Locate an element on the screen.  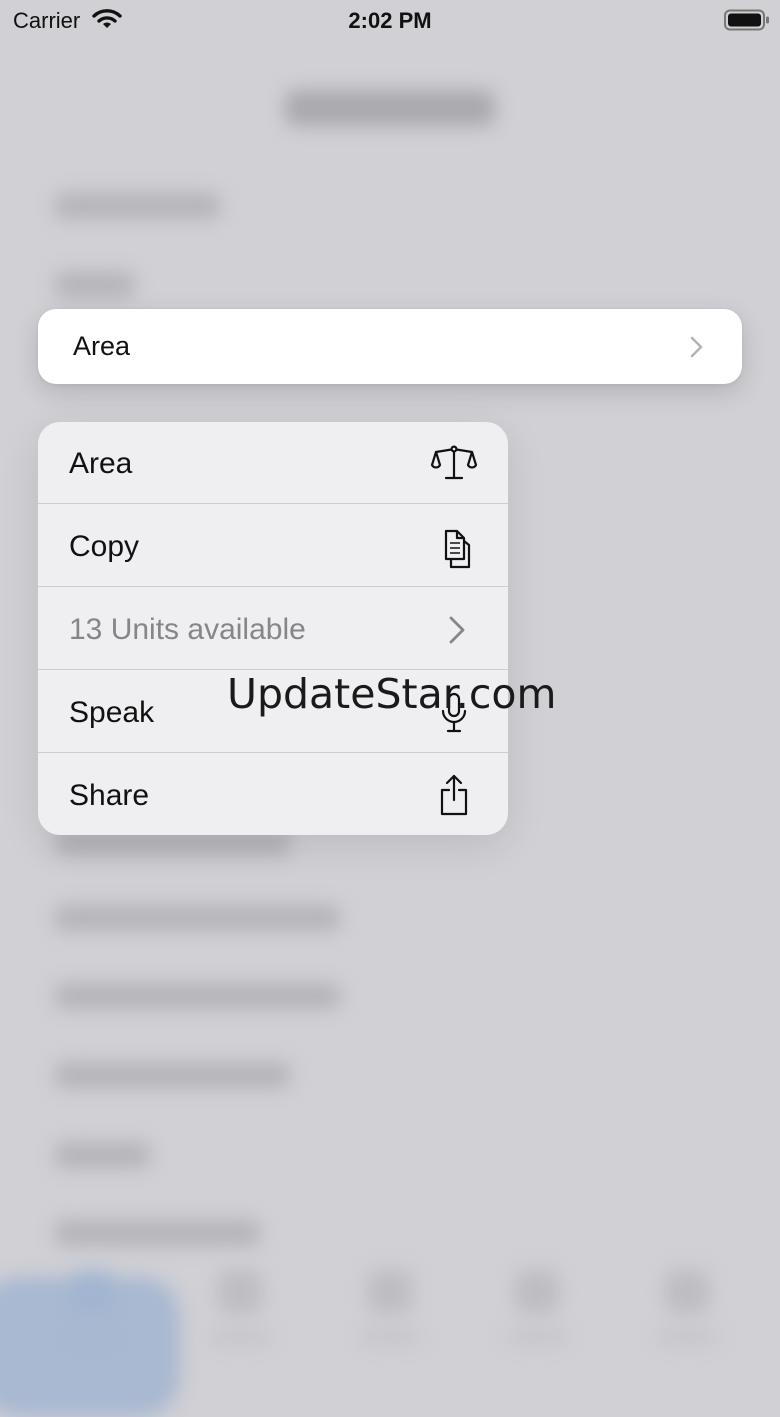
menu-item-label: Copy is located at coordinates (104, 546).